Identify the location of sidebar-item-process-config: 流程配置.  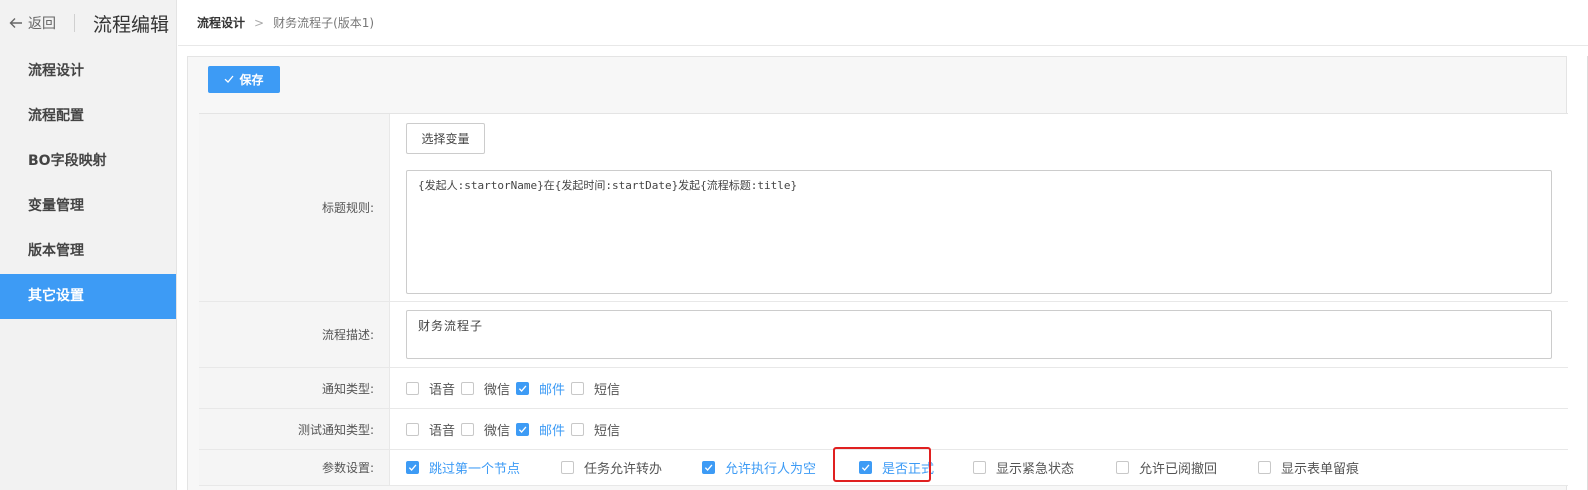
(88, 116).